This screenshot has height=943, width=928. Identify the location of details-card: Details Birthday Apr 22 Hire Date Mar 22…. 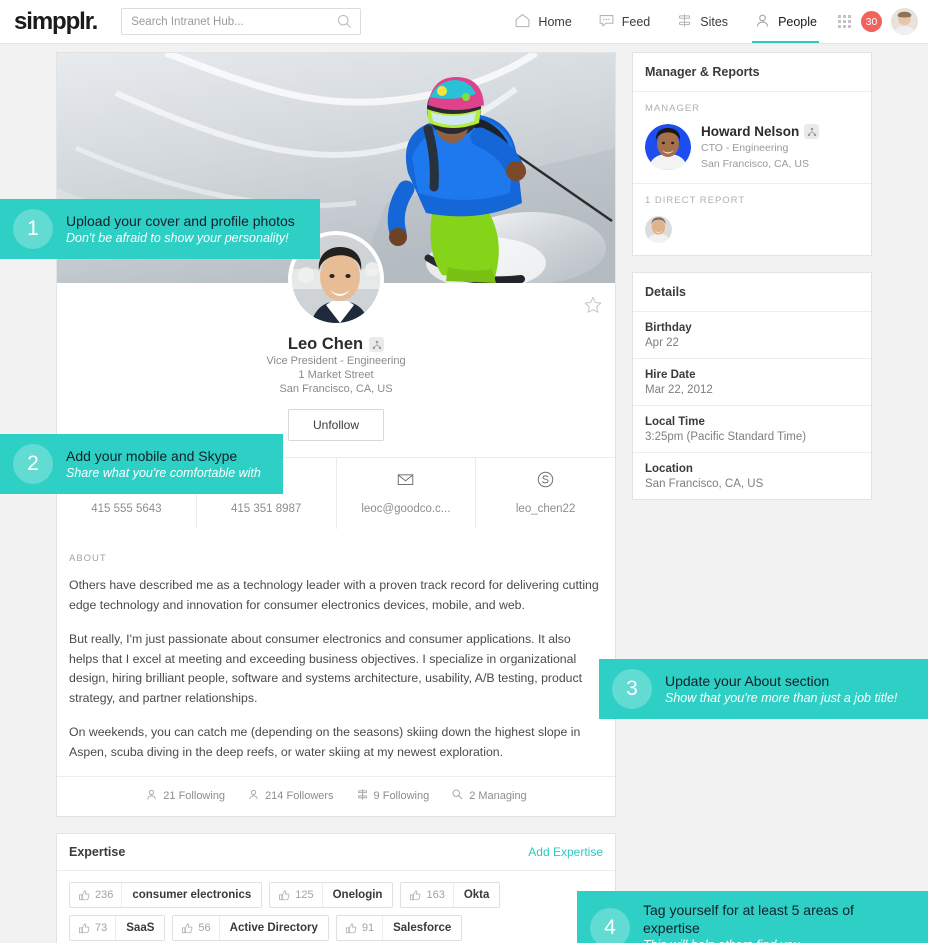
(752, 386).